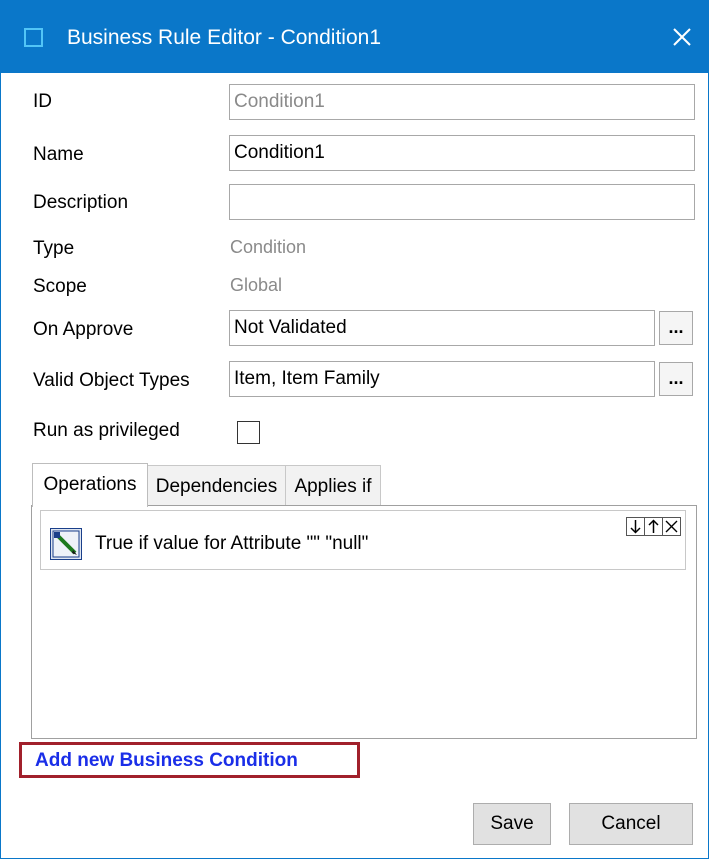 This screenshot has width=709, height=859. Describe the element at coordinates (462, 202) in the screenshot. I see `description-field` at that location.